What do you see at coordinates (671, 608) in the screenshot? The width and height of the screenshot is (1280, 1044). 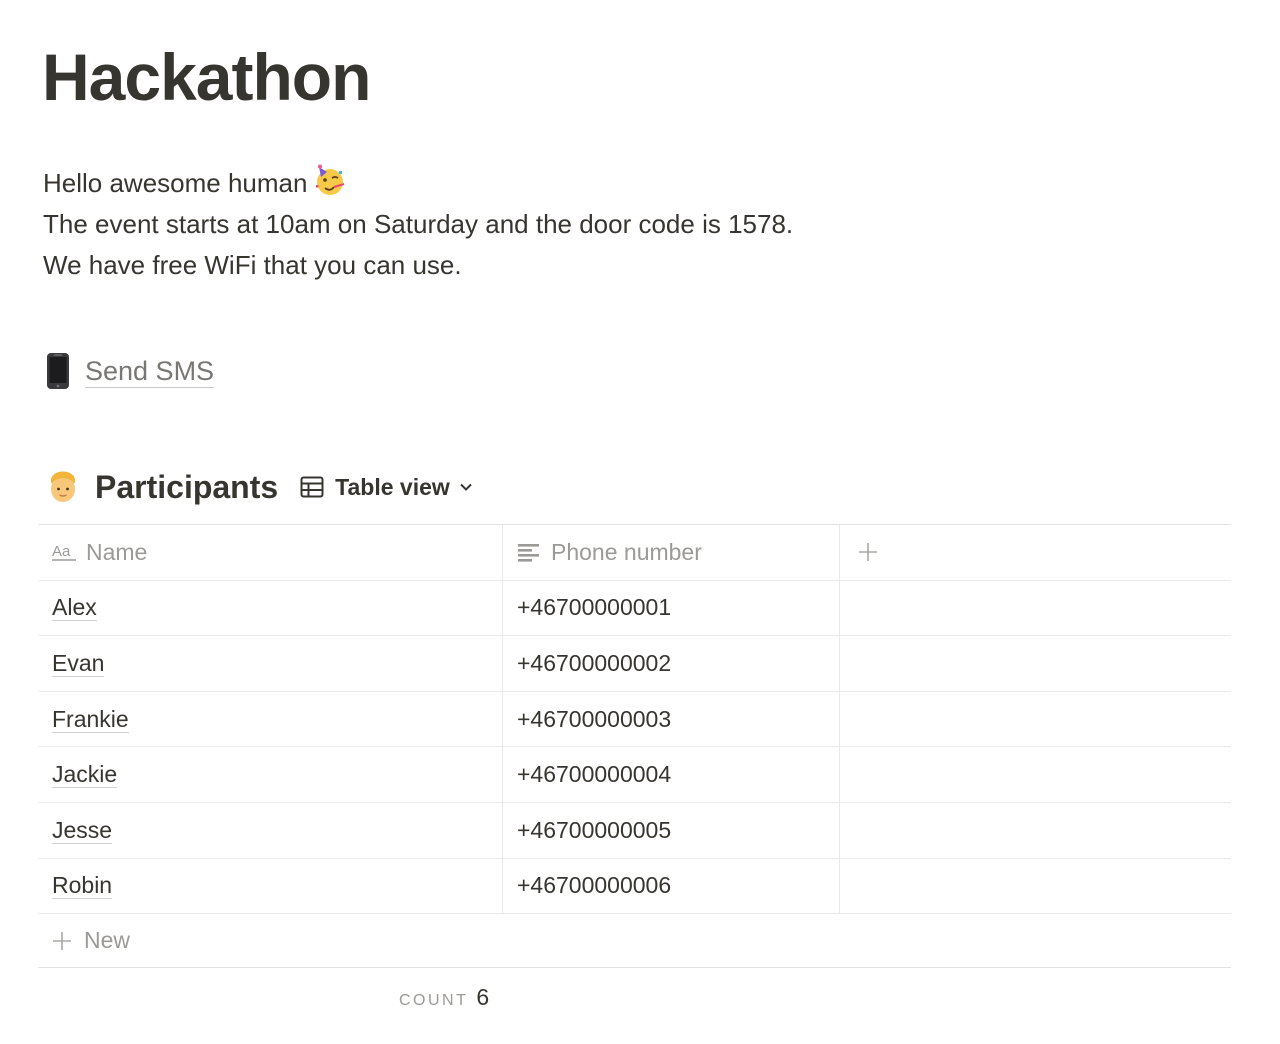 I see `phone-cell: +46700000001` at bounding box center [671, 608].